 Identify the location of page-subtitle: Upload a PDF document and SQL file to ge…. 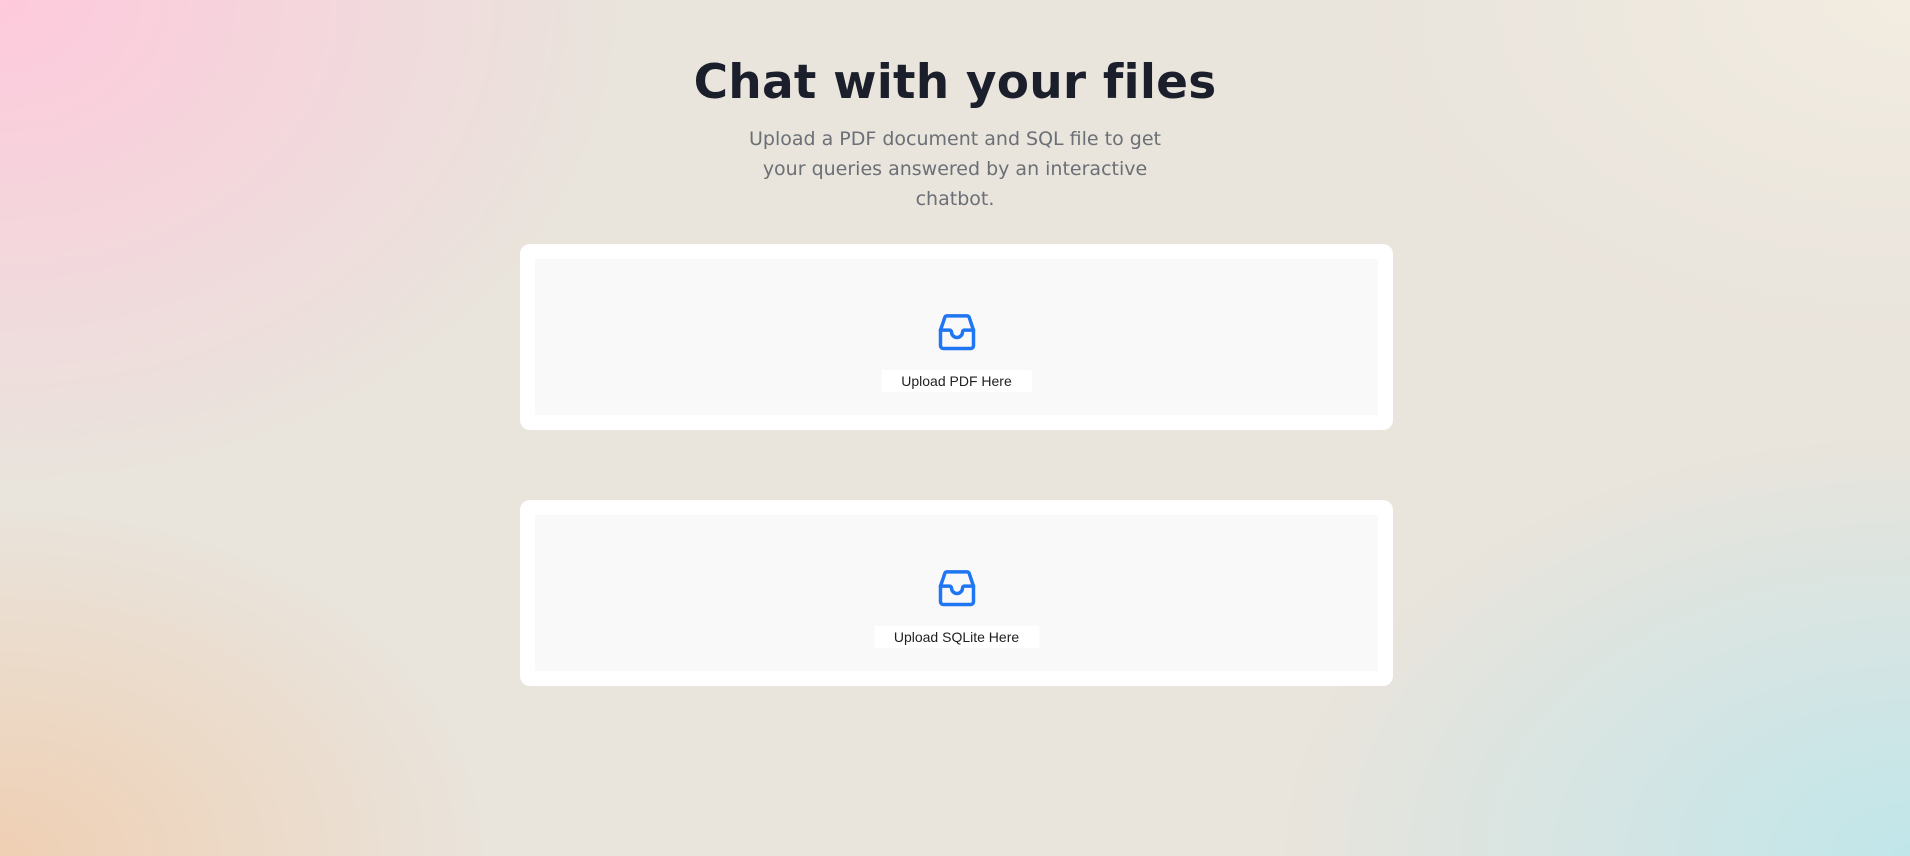
(955, 169).